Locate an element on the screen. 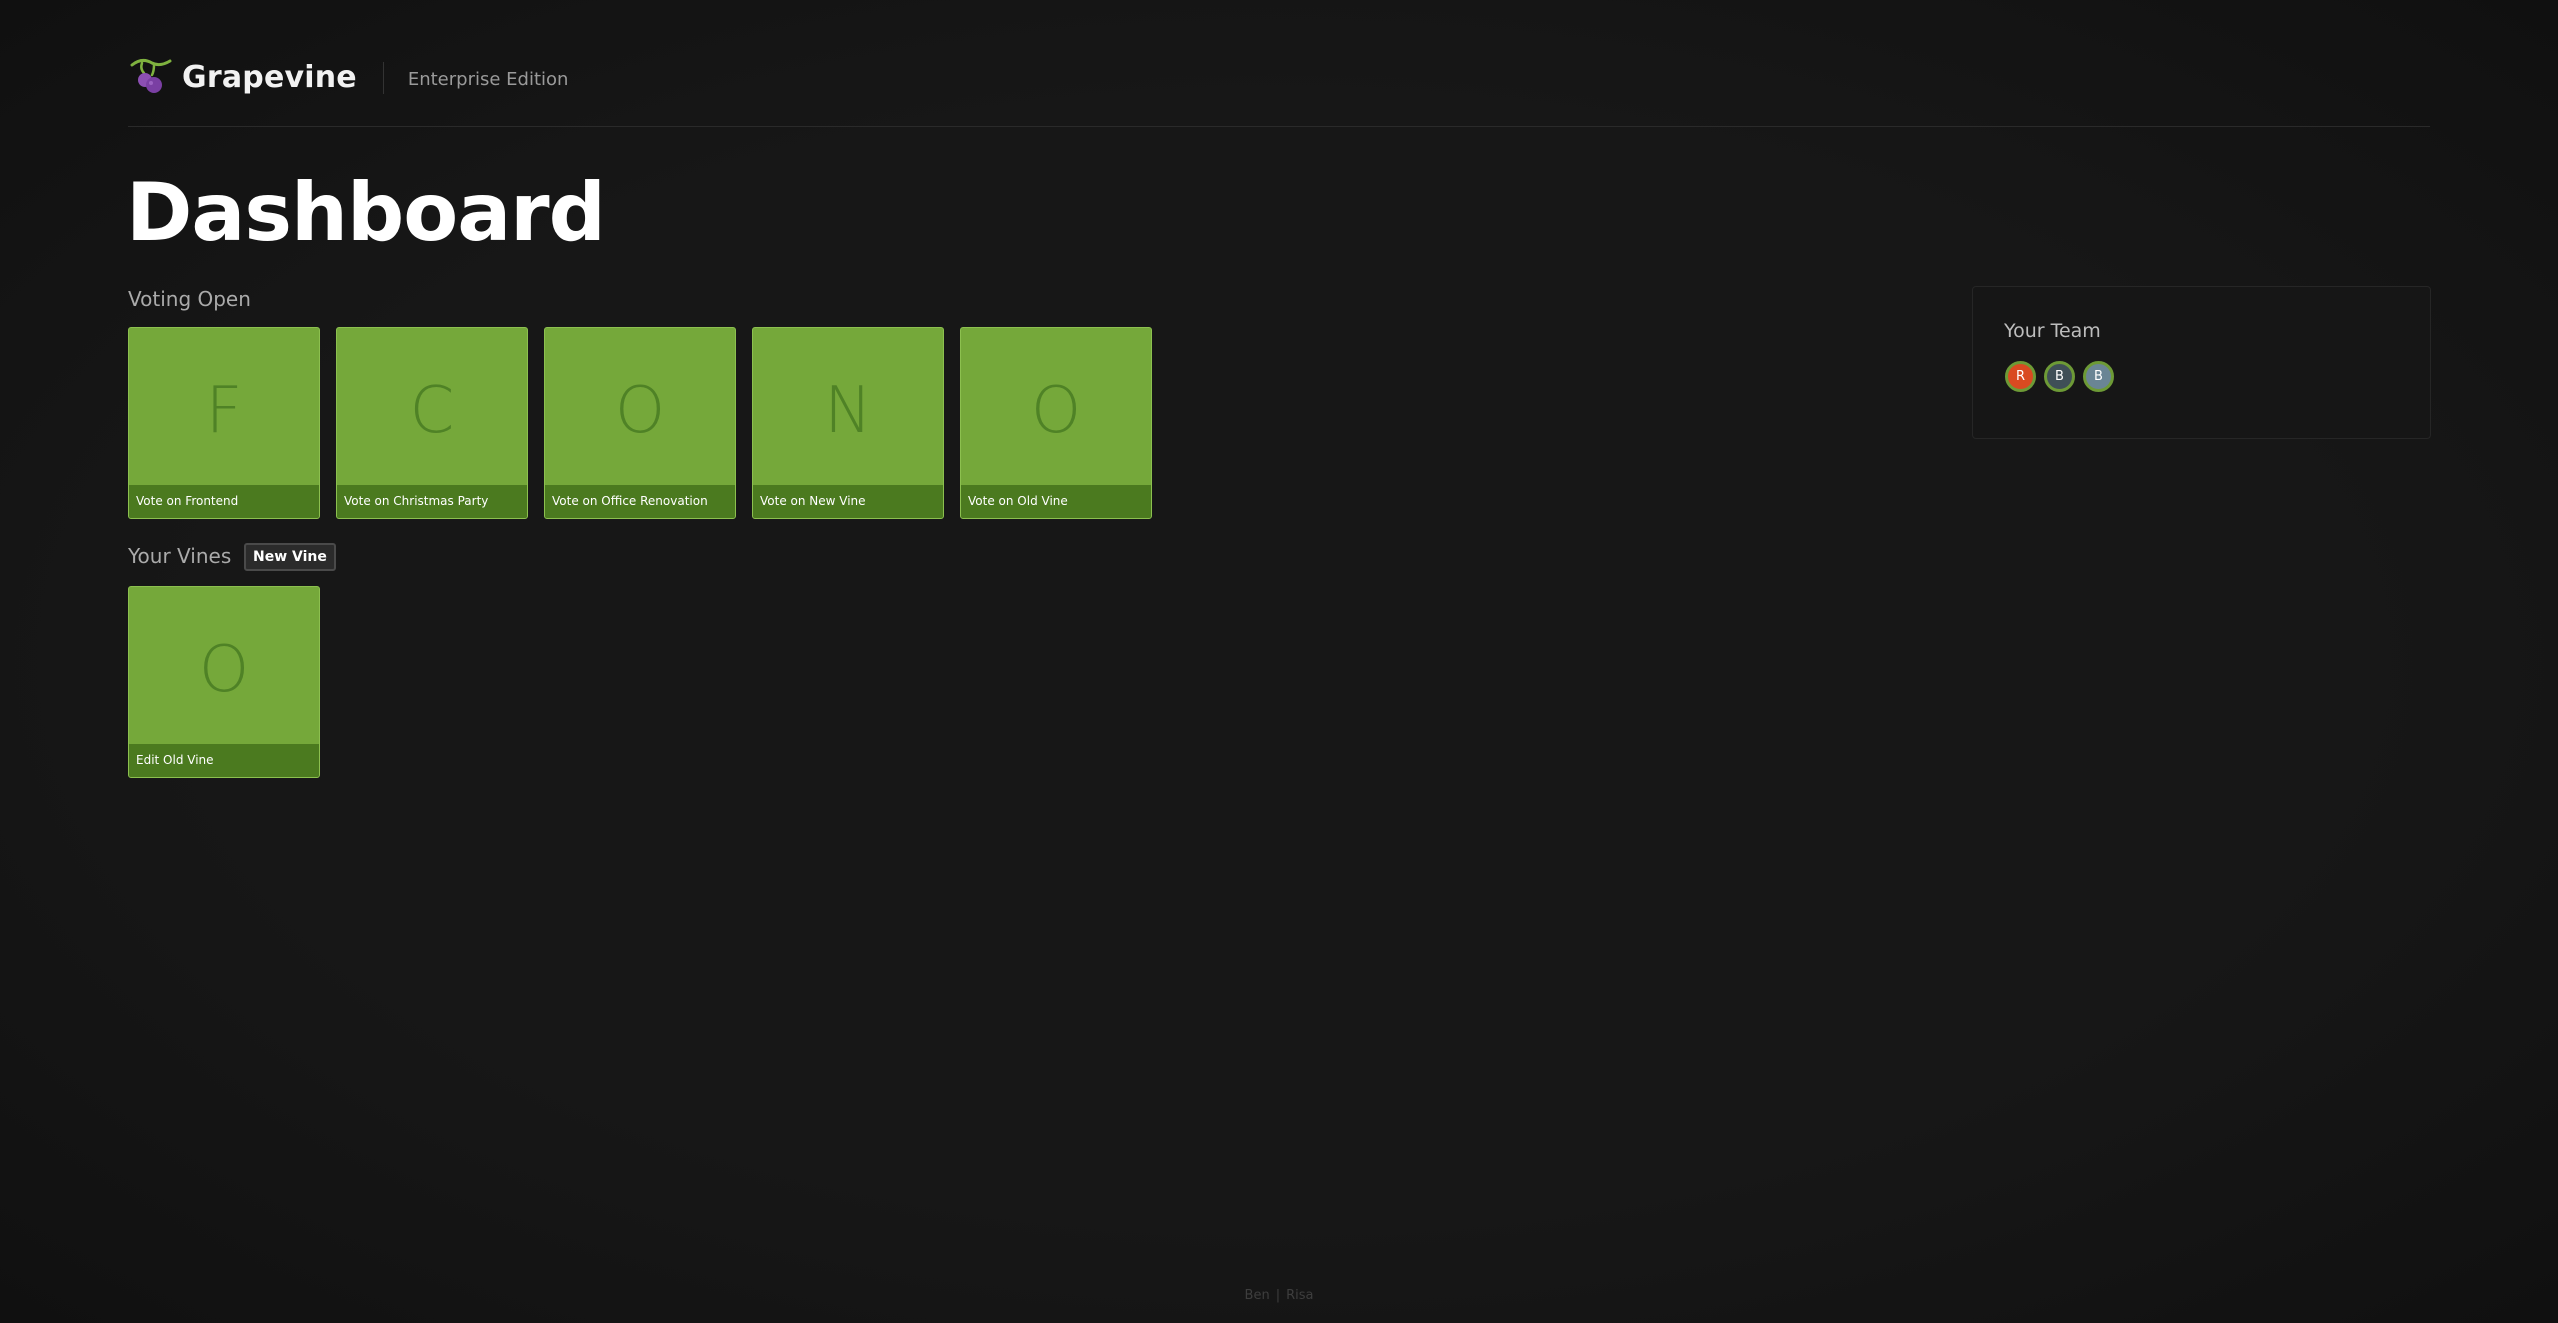 The image size is (2558, 1323). tile-letter: F is located at coordinates (224, 411).